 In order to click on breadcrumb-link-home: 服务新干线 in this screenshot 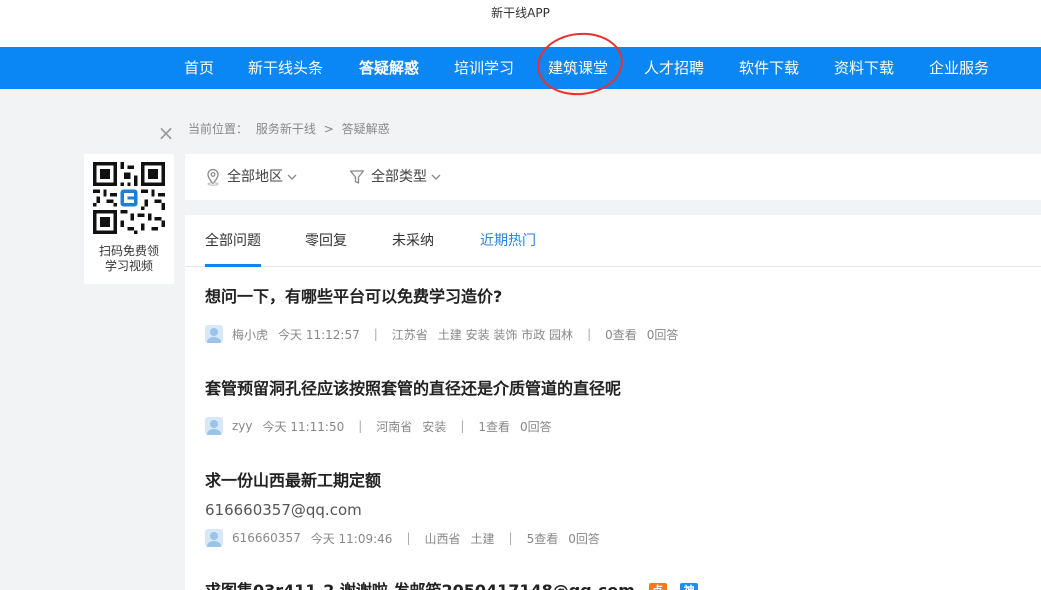, I will do `click(286, 129)`.